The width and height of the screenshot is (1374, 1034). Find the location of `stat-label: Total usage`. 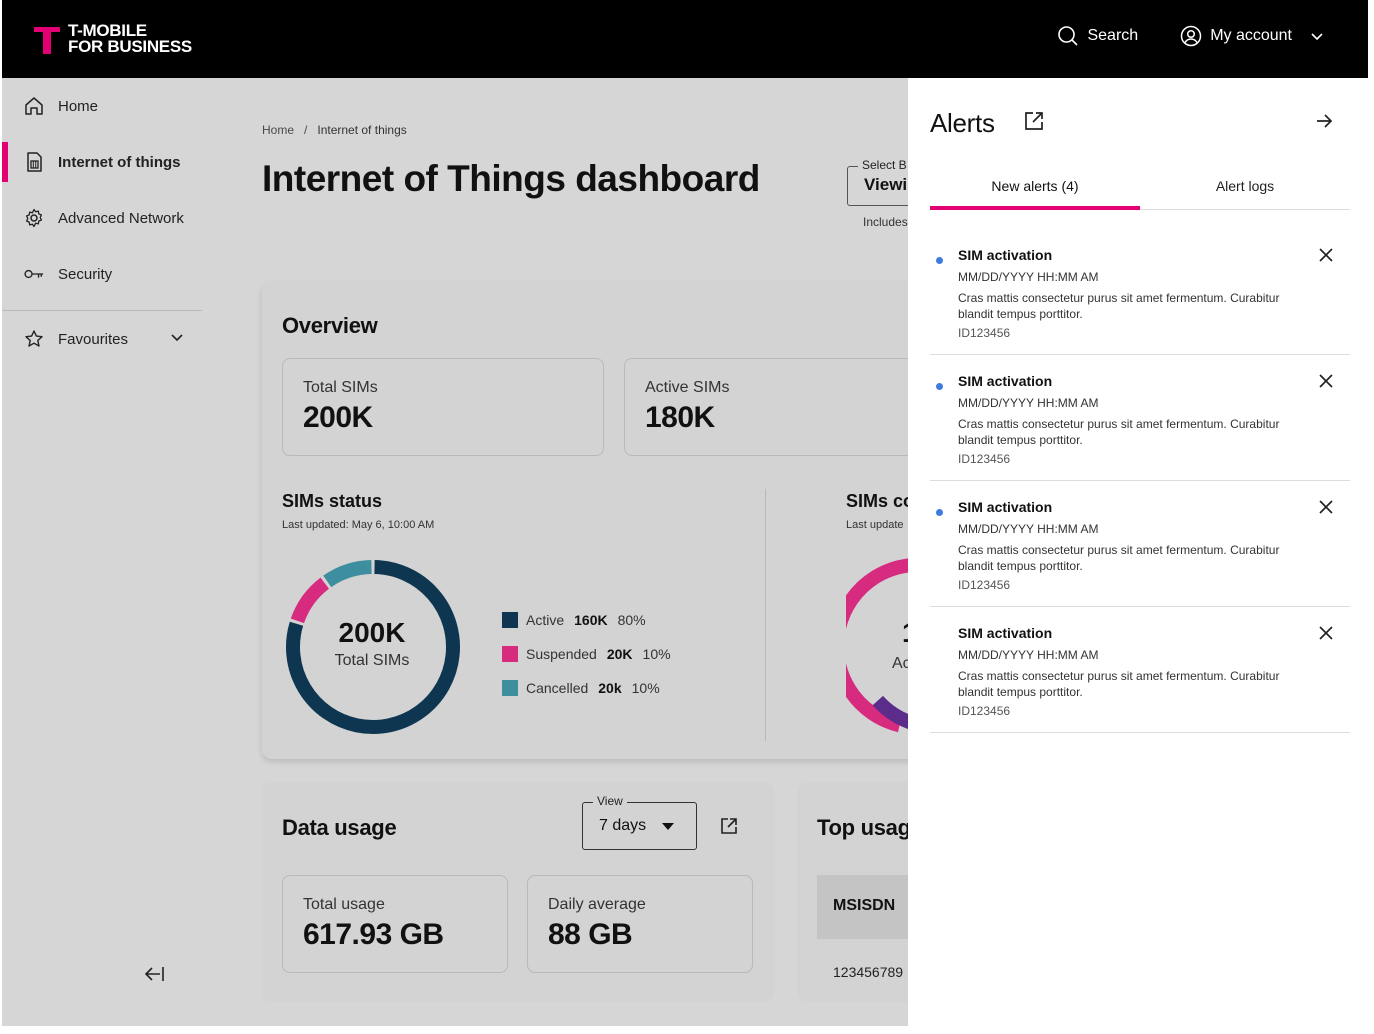

stat-label: Total usage is located at coordinates (344, 904).